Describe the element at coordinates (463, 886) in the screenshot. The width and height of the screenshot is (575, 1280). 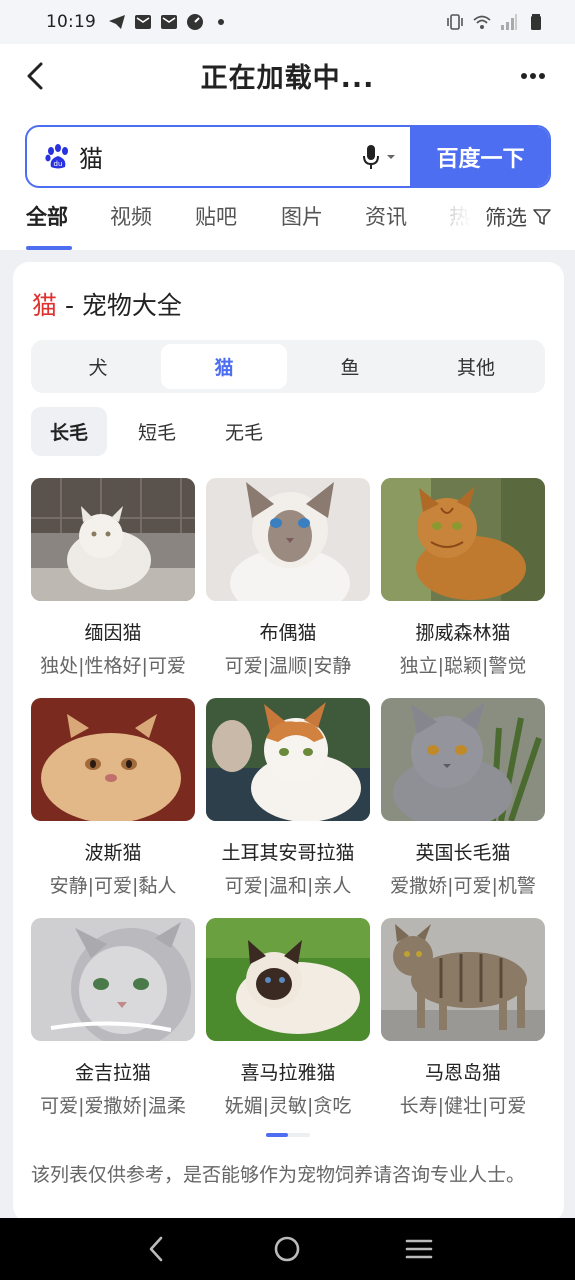
I see `pet-tags: 爱撒娇|可爱|机警` at that location.